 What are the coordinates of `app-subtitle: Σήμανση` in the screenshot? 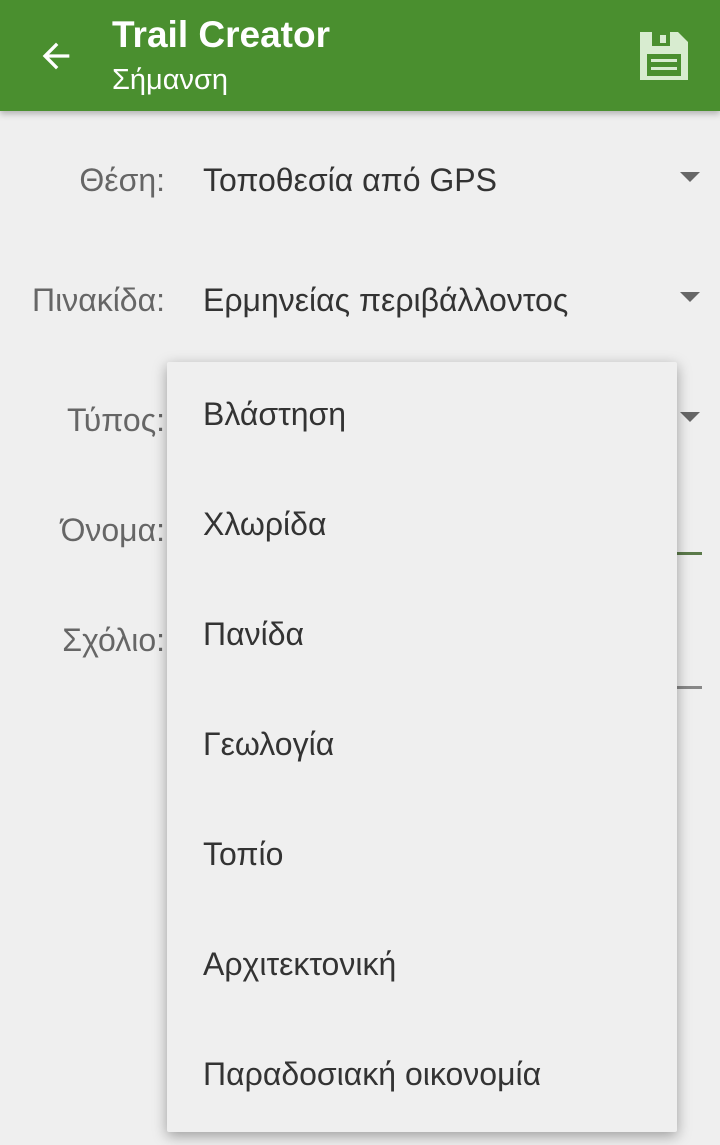 It's located at (170, 80).